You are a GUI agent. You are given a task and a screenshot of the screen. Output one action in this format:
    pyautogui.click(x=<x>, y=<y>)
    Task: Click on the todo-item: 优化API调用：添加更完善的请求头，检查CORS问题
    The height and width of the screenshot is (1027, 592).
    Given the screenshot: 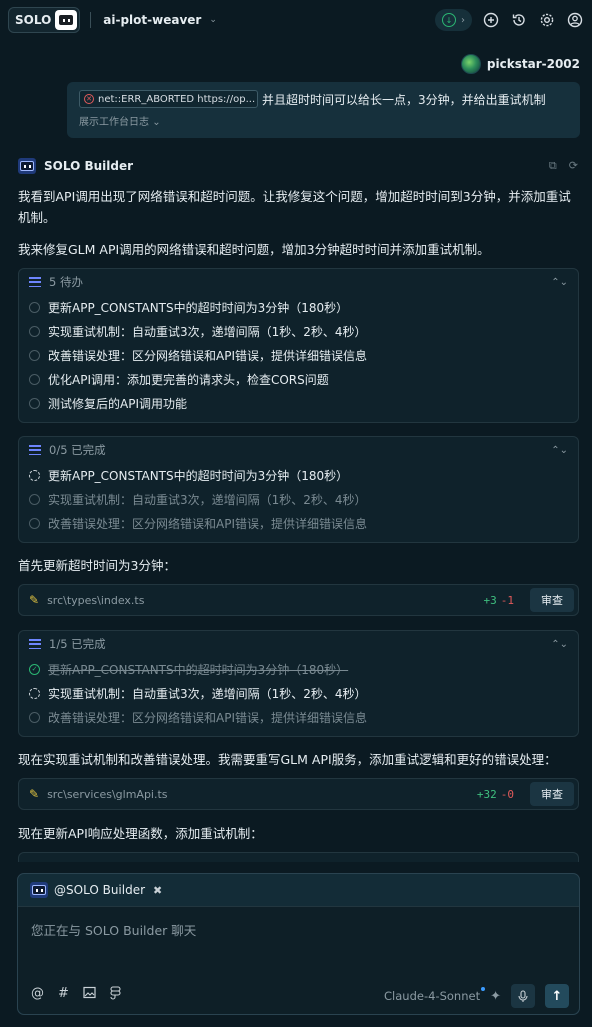 What is the action you would take?
    pyautogui.click(x=298, y=379)
    